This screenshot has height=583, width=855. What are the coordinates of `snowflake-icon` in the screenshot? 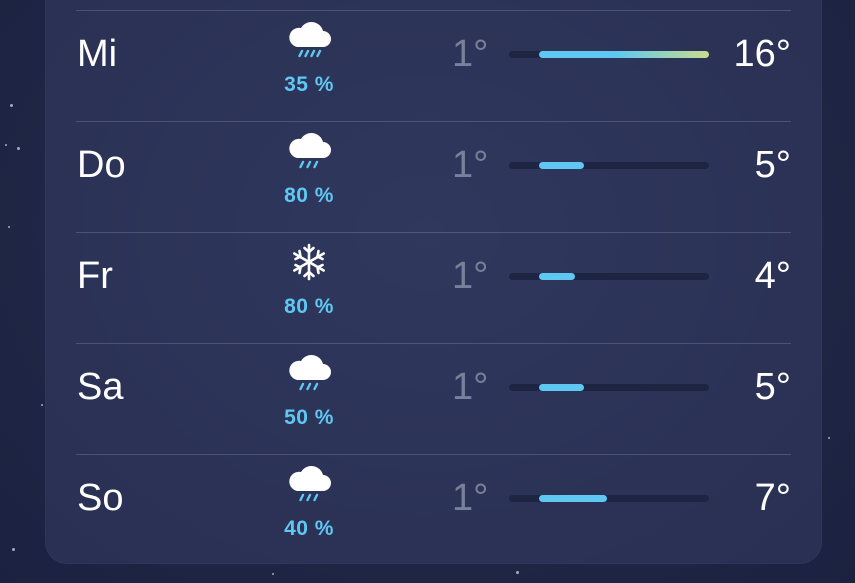 It's located at (309, 262).